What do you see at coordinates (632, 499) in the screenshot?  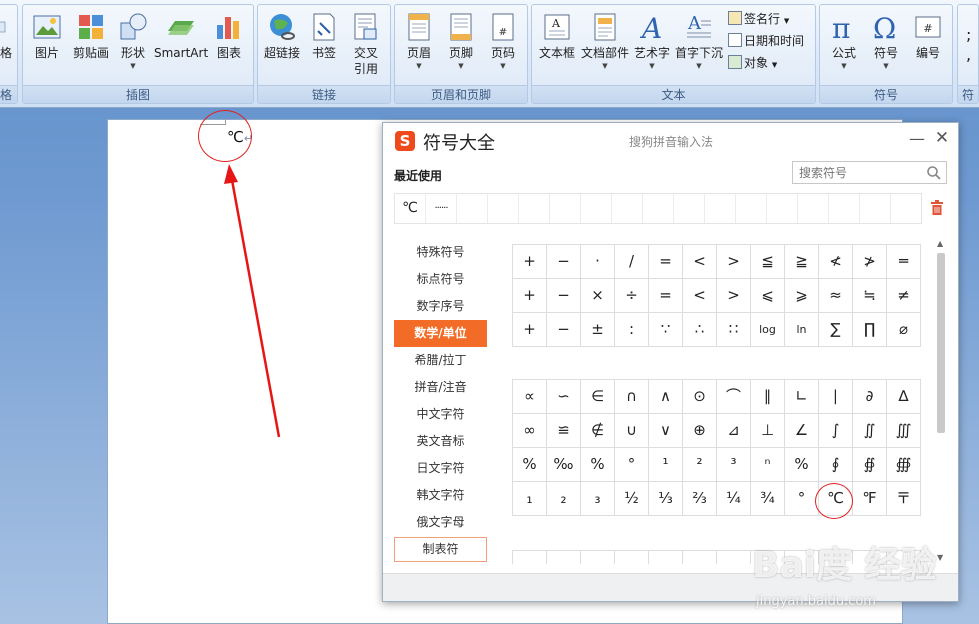 I see `symbol-cell: ½` at bounding box center [632, 499].